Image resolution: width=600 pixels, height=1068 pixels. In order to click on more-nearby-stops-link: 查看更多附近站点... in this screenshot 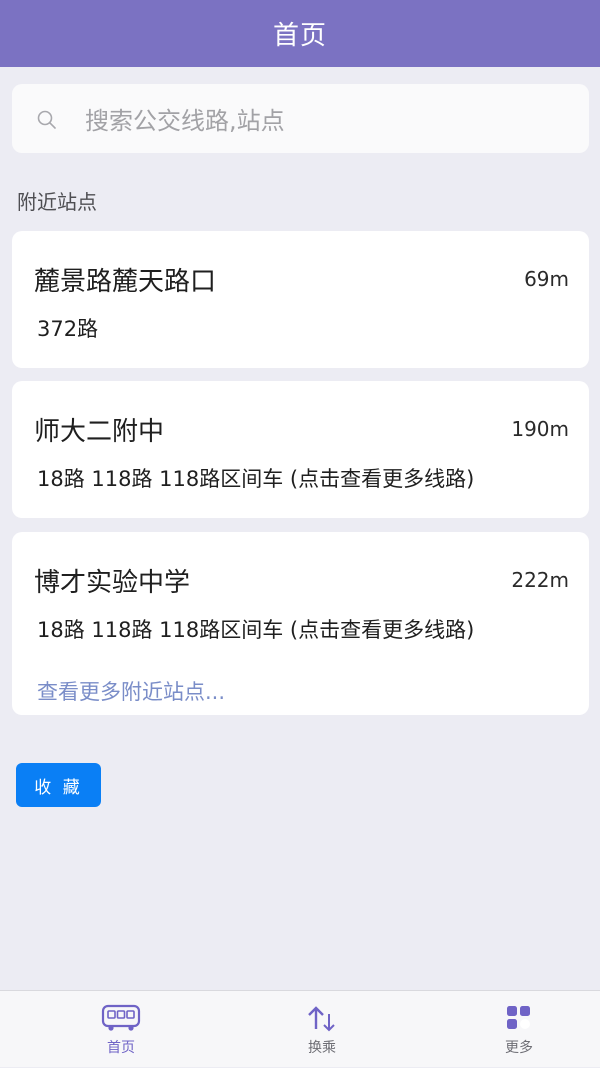, I will do `click(131, 691)`.